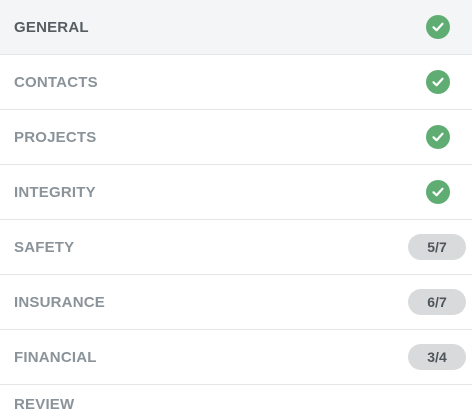 This screenshot has width=472, height=415. Describe the element at coordinates (59, 302) in the screenshot. I see `nav-item-label: INSURANCE` at that location.